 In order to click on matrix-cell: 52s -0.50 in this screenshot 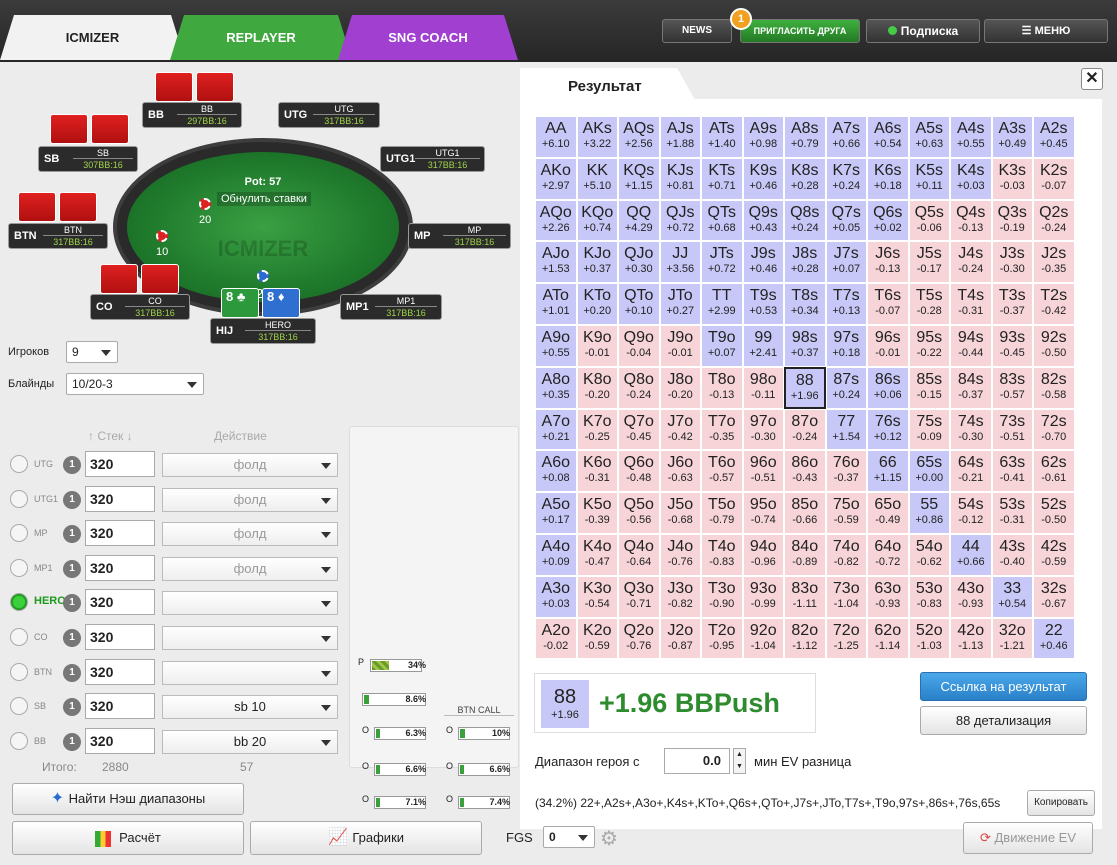, I will do `click(1054, 513)`.